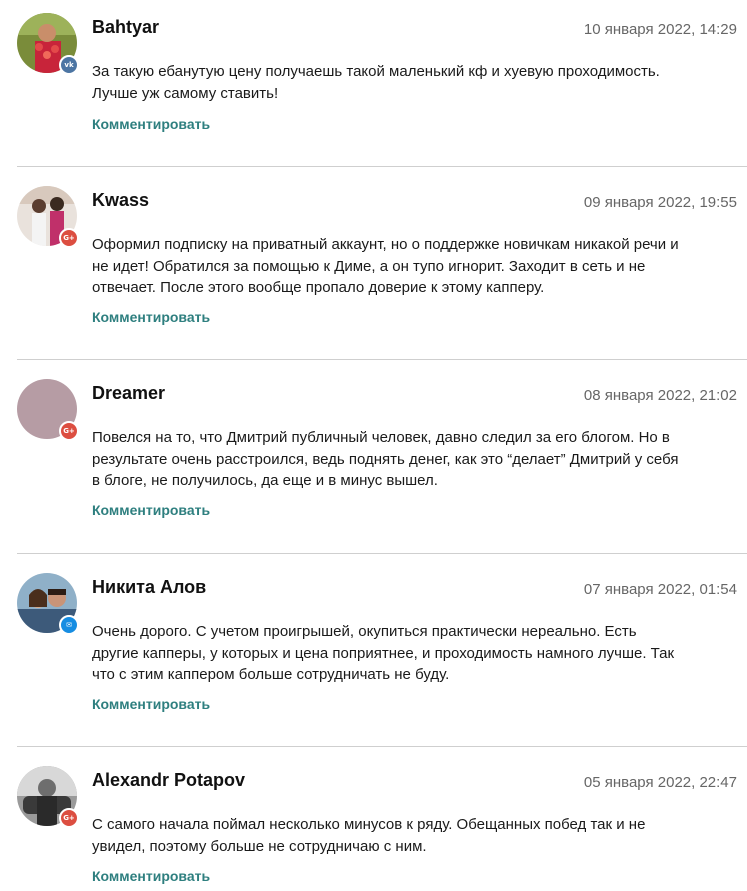 This screenshot has width=747, height=891. What do you see at coordinates (660, 29) in the screenshot?
I see `comment-date: 10 января 2022, 14:29` at bounding box center [660, 29].